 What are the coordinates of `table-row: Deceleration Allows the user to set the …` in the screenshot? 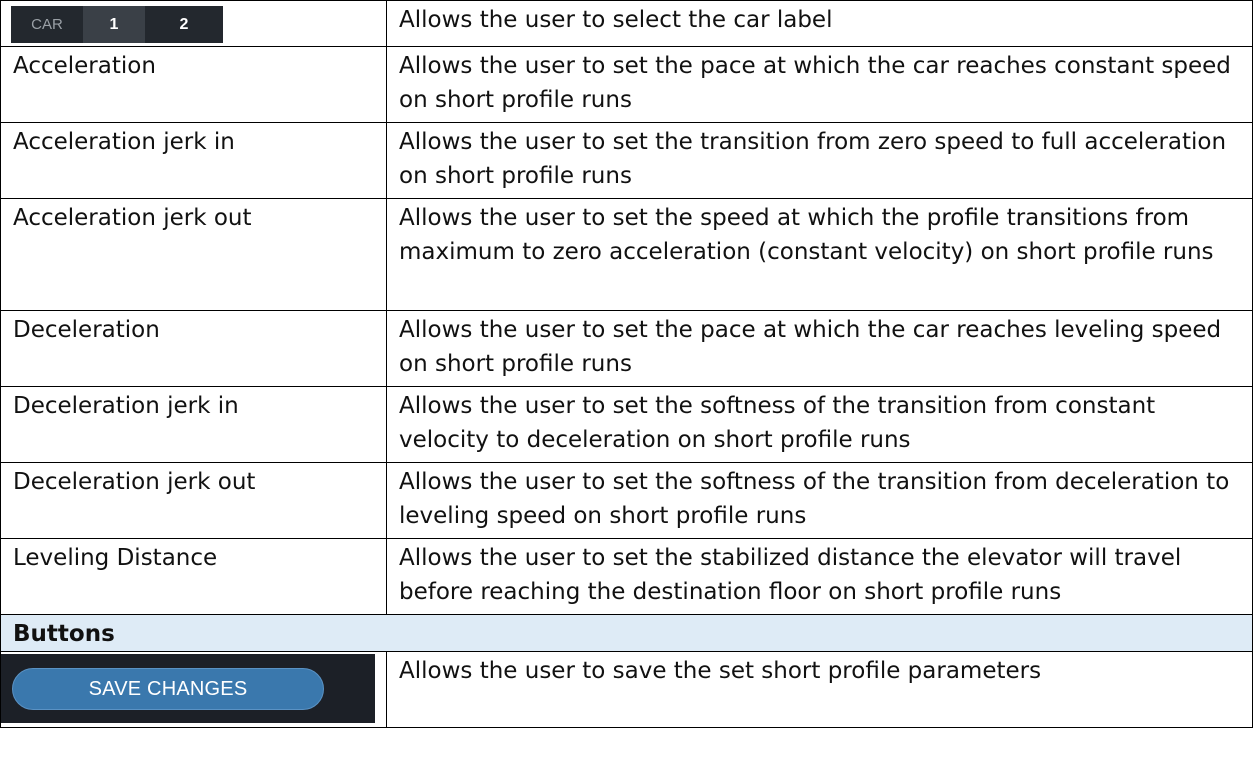 It's located at (626, 348).